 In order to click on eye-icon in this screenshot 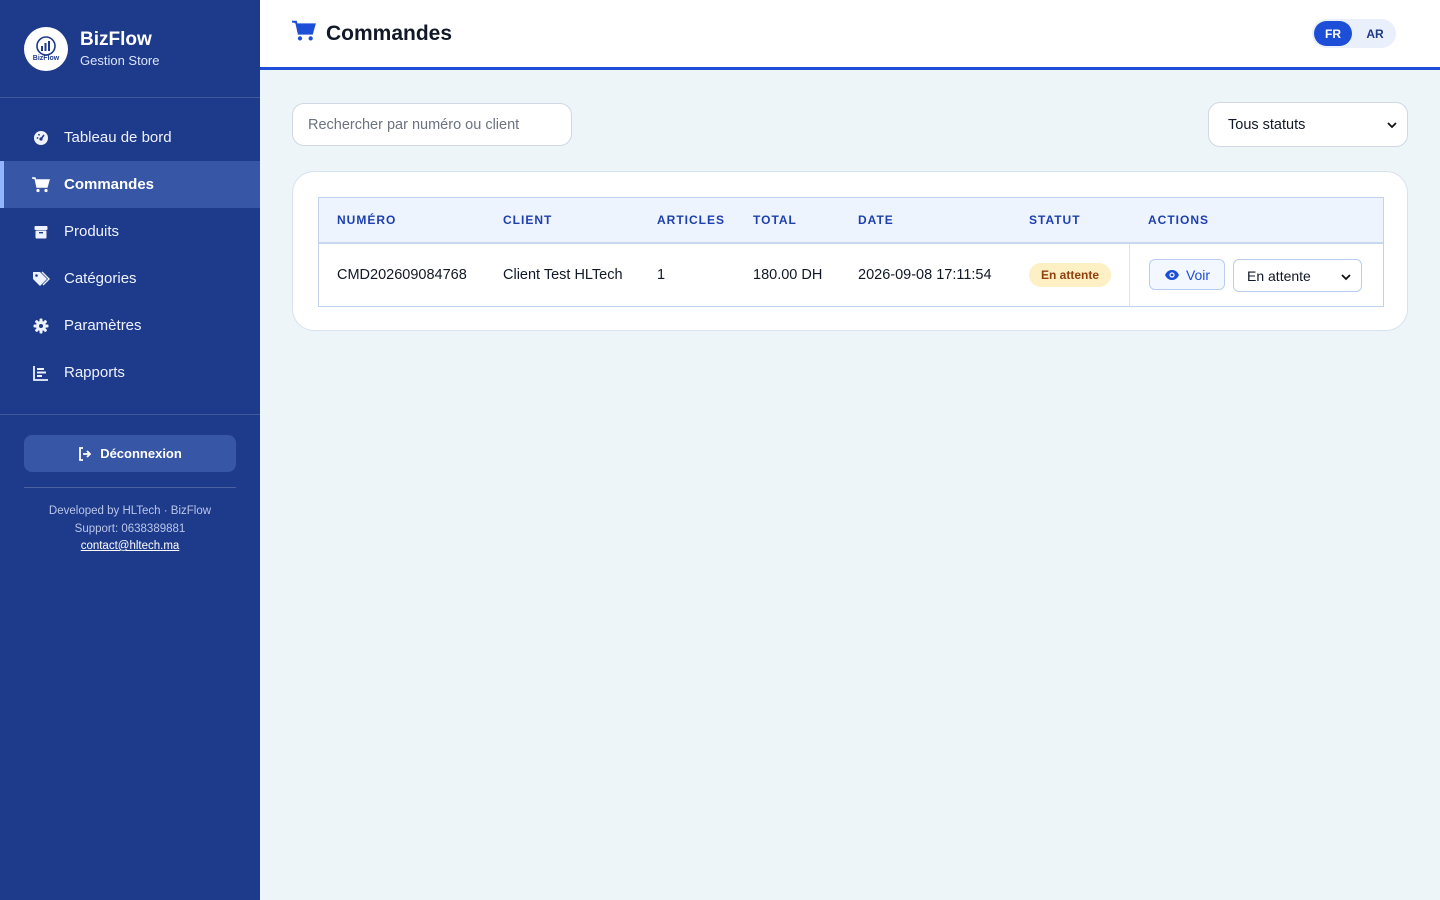, I will do `click(1172, 275)`.